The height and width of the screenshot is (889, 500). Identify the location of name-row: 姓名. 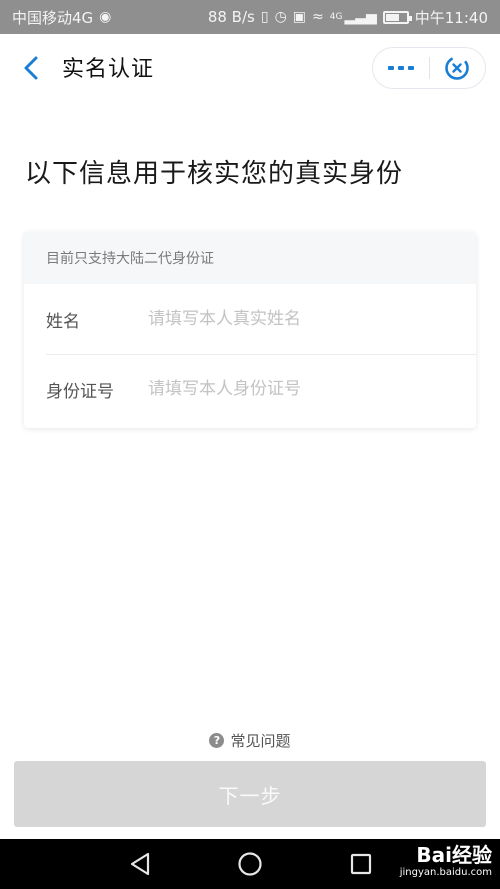
(250, 319).